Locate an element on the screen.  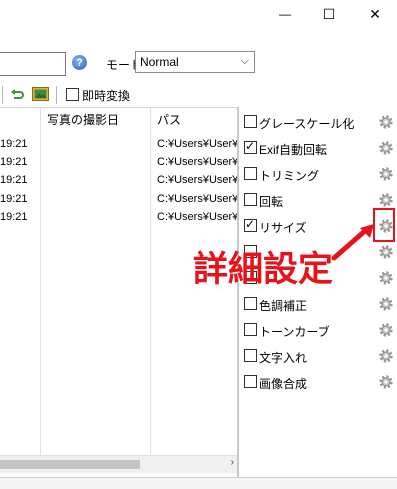
help-icon: ? is located at coordinates (79, 62).